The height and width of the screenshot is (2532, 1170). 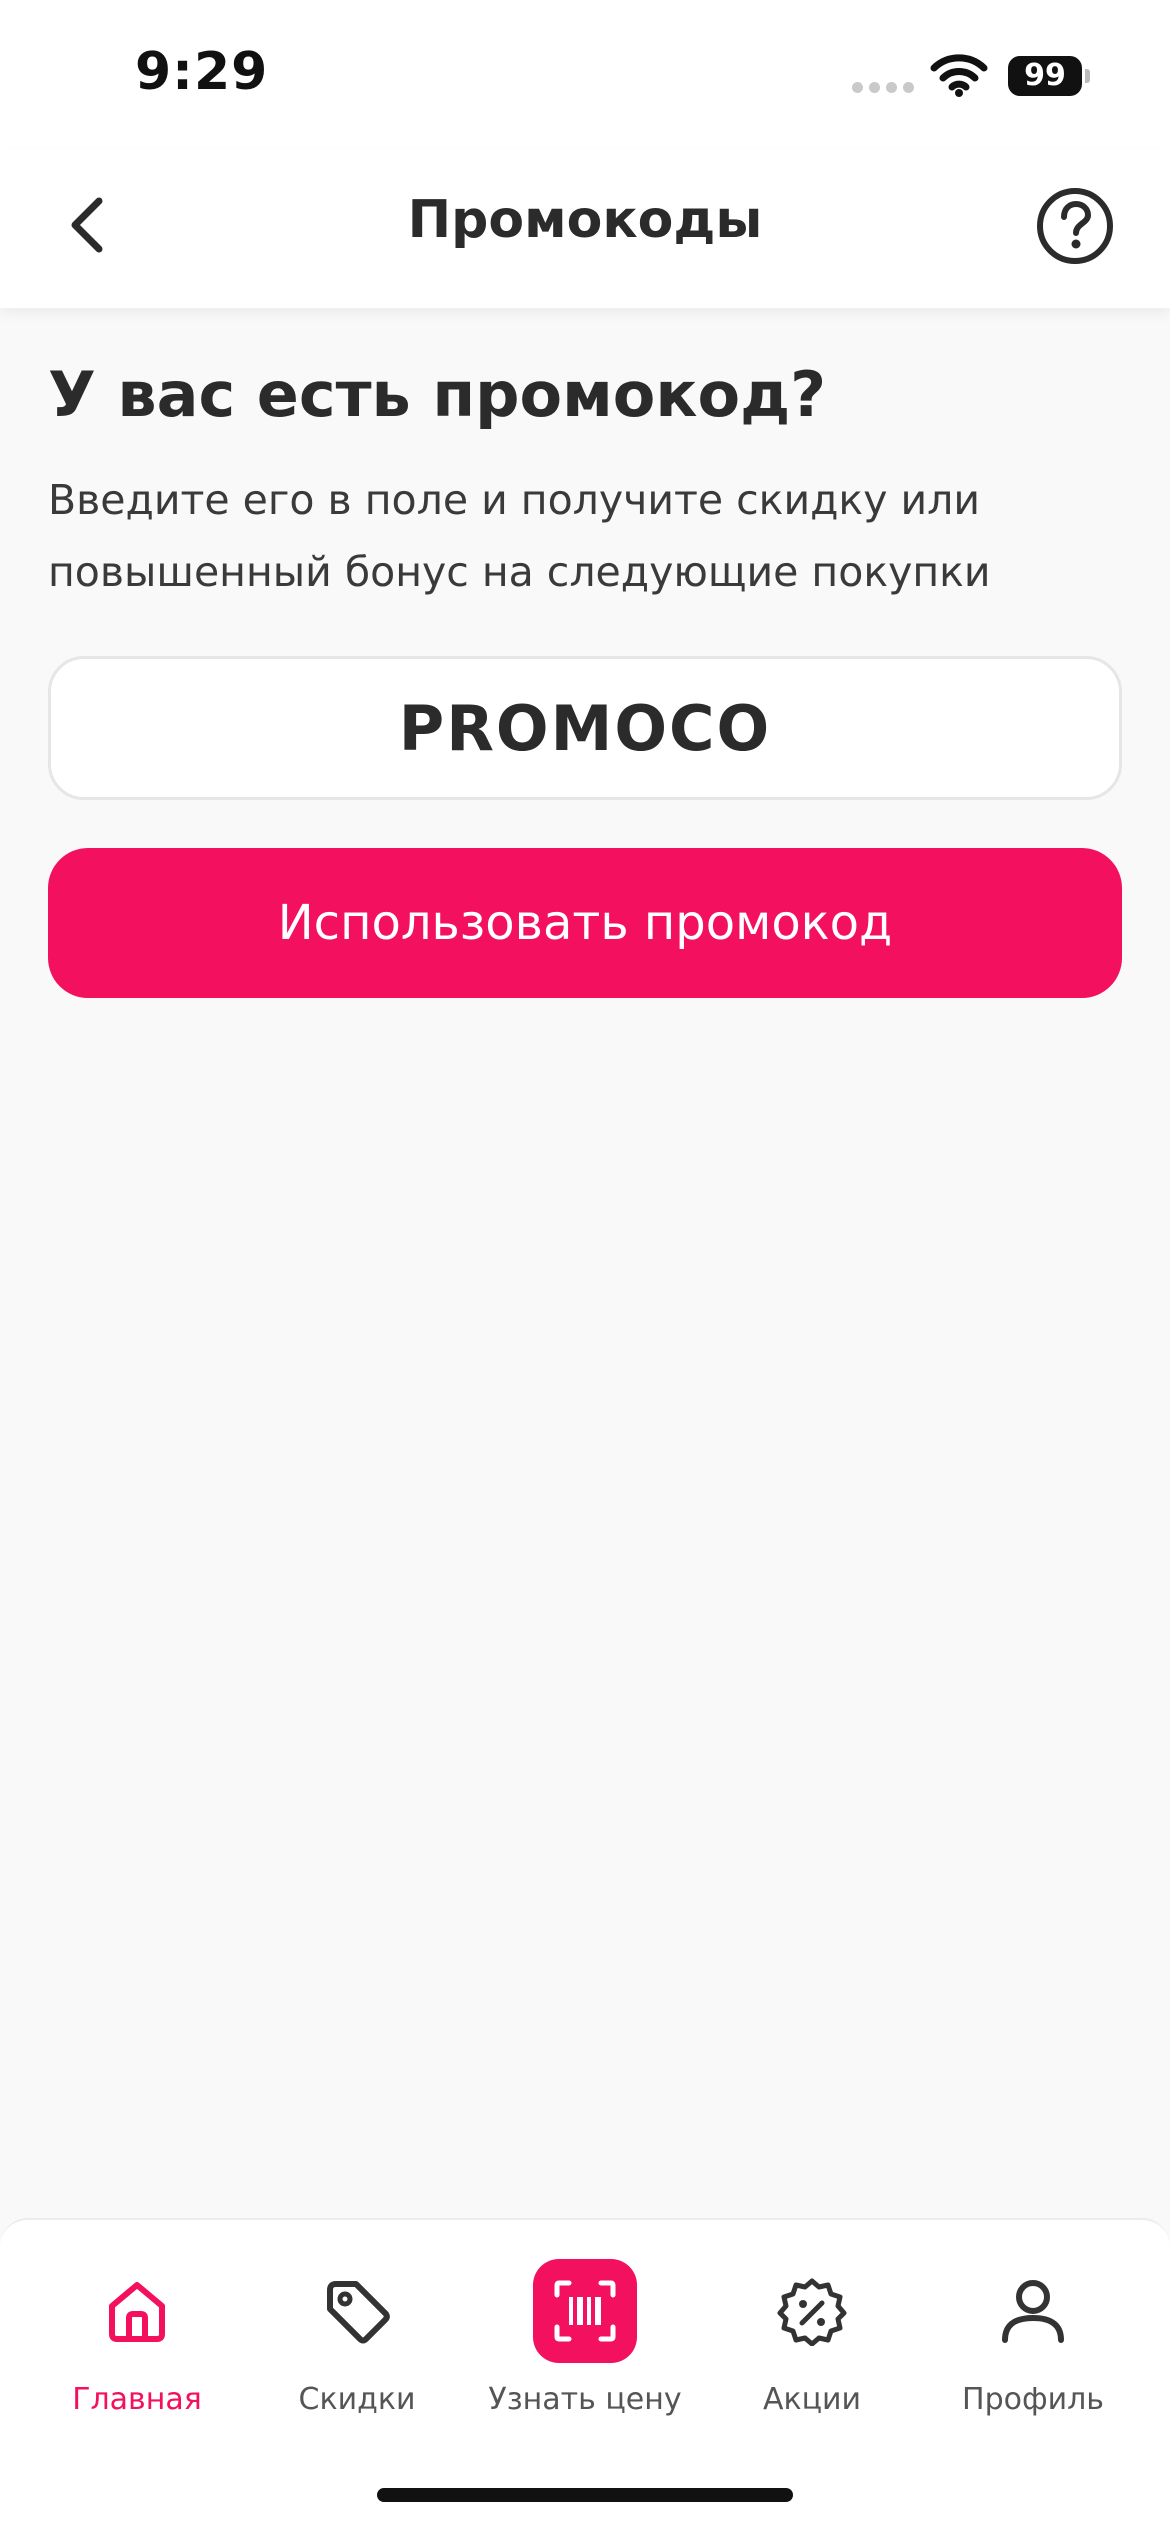 I want to click on tab-profile-label: Профиль, so click(x=1033, y=2399).